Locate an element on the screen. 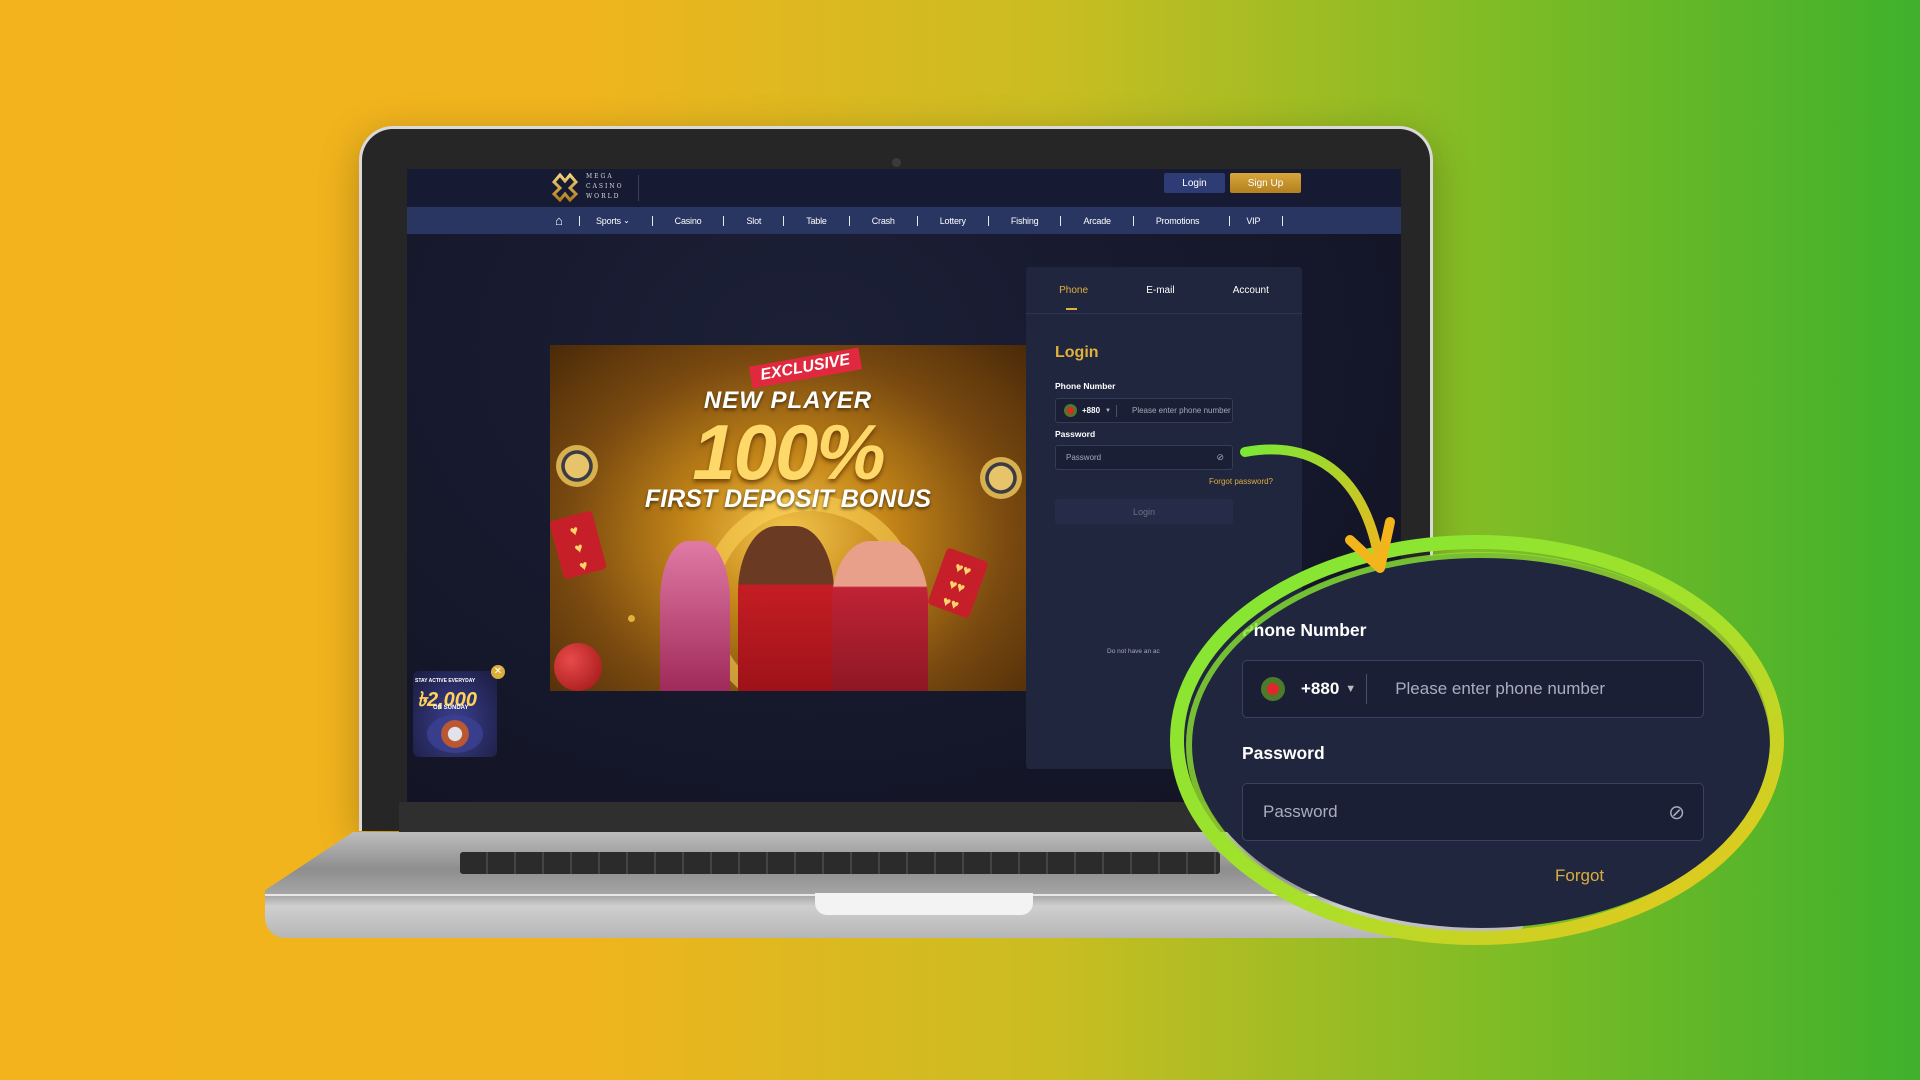 The width and height of the screenshot is (1920, 1080). caret-down-icon: ▼ is located at coordinates (1108, 411).